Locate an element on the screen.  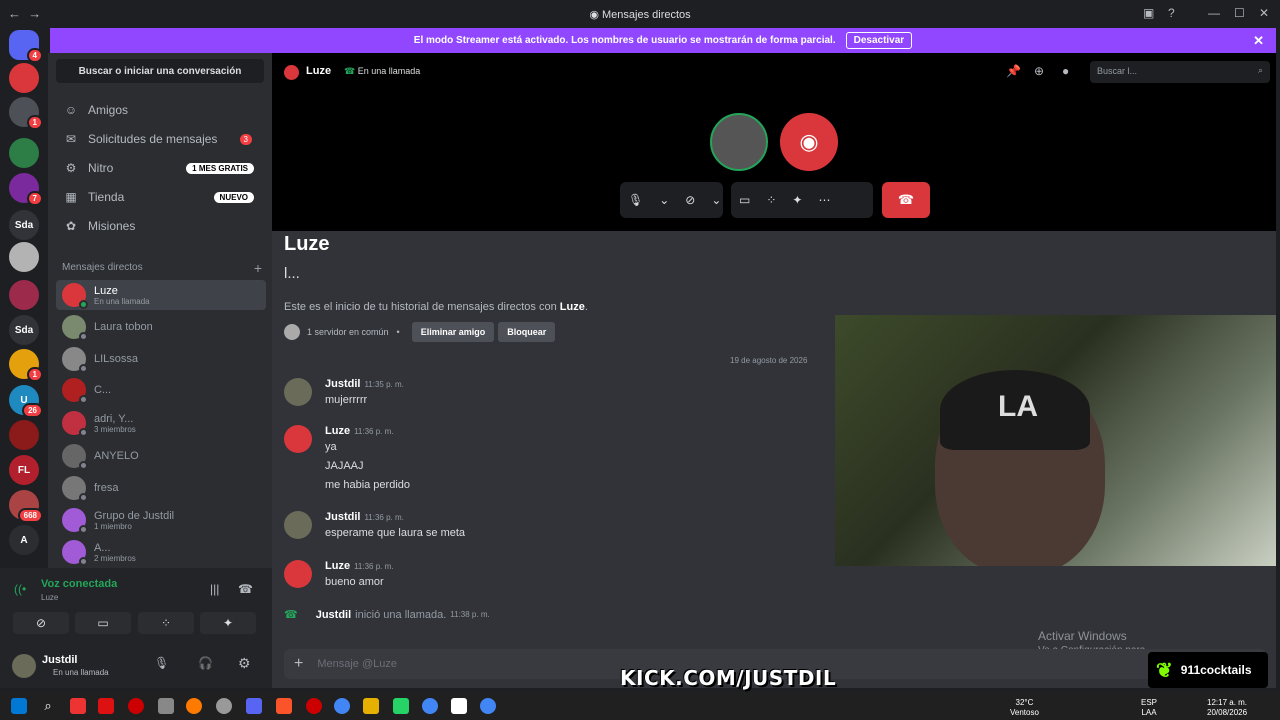
voice-channel: Luze is located at coordinates (49, 597).